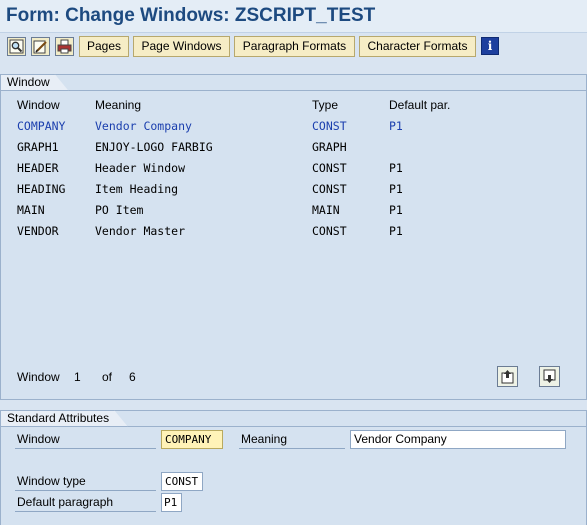  What do you see at coordinates (417, 46) in the screenshot?
I see `character-formats-button: Character Formats` at bounding box center [417, 46].